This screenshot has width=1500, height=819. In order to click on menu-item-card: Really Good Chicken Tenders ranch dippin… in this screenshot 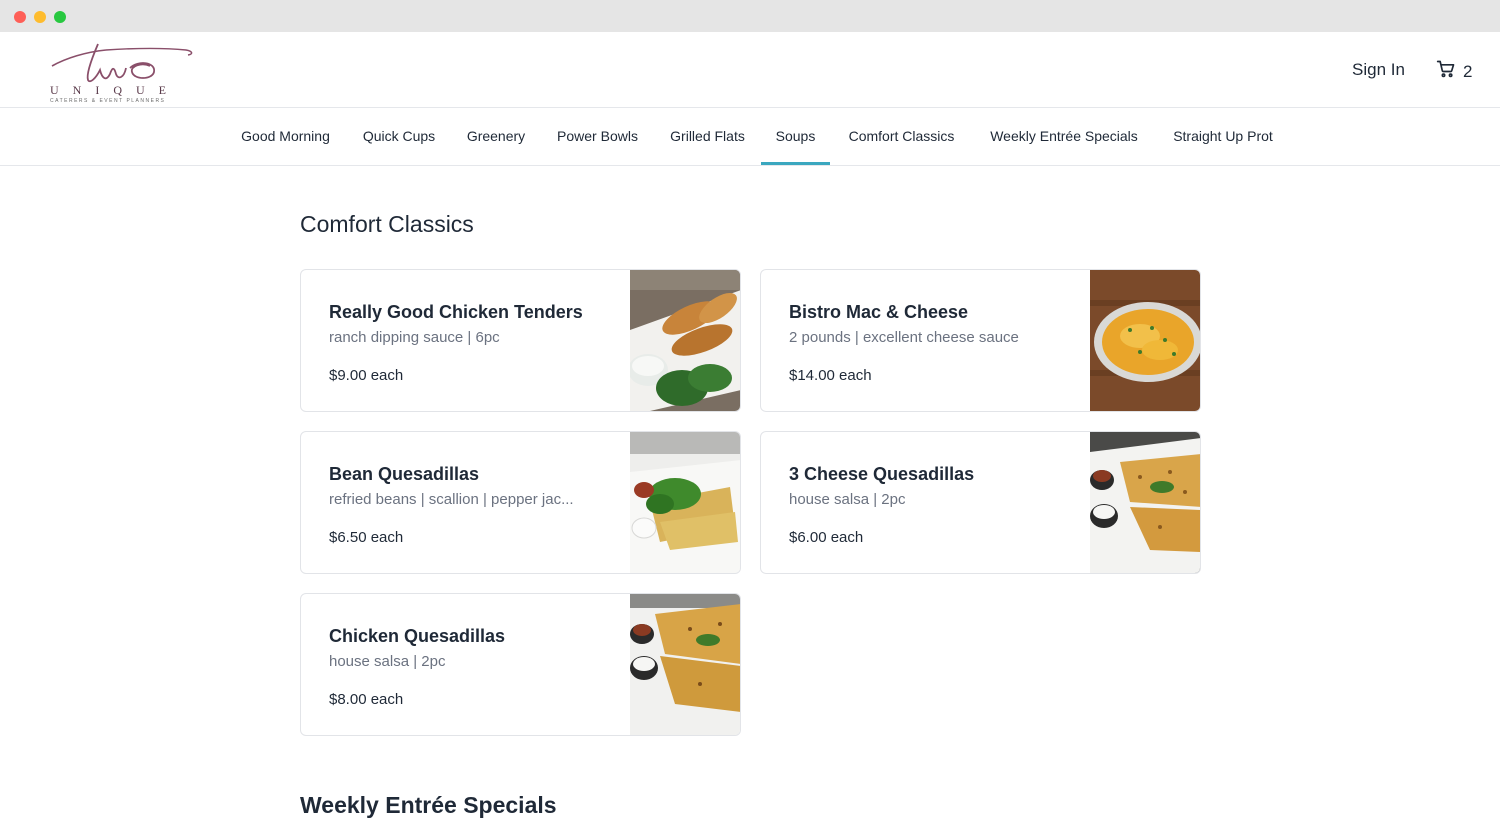, I will do `click(520, 340)`.